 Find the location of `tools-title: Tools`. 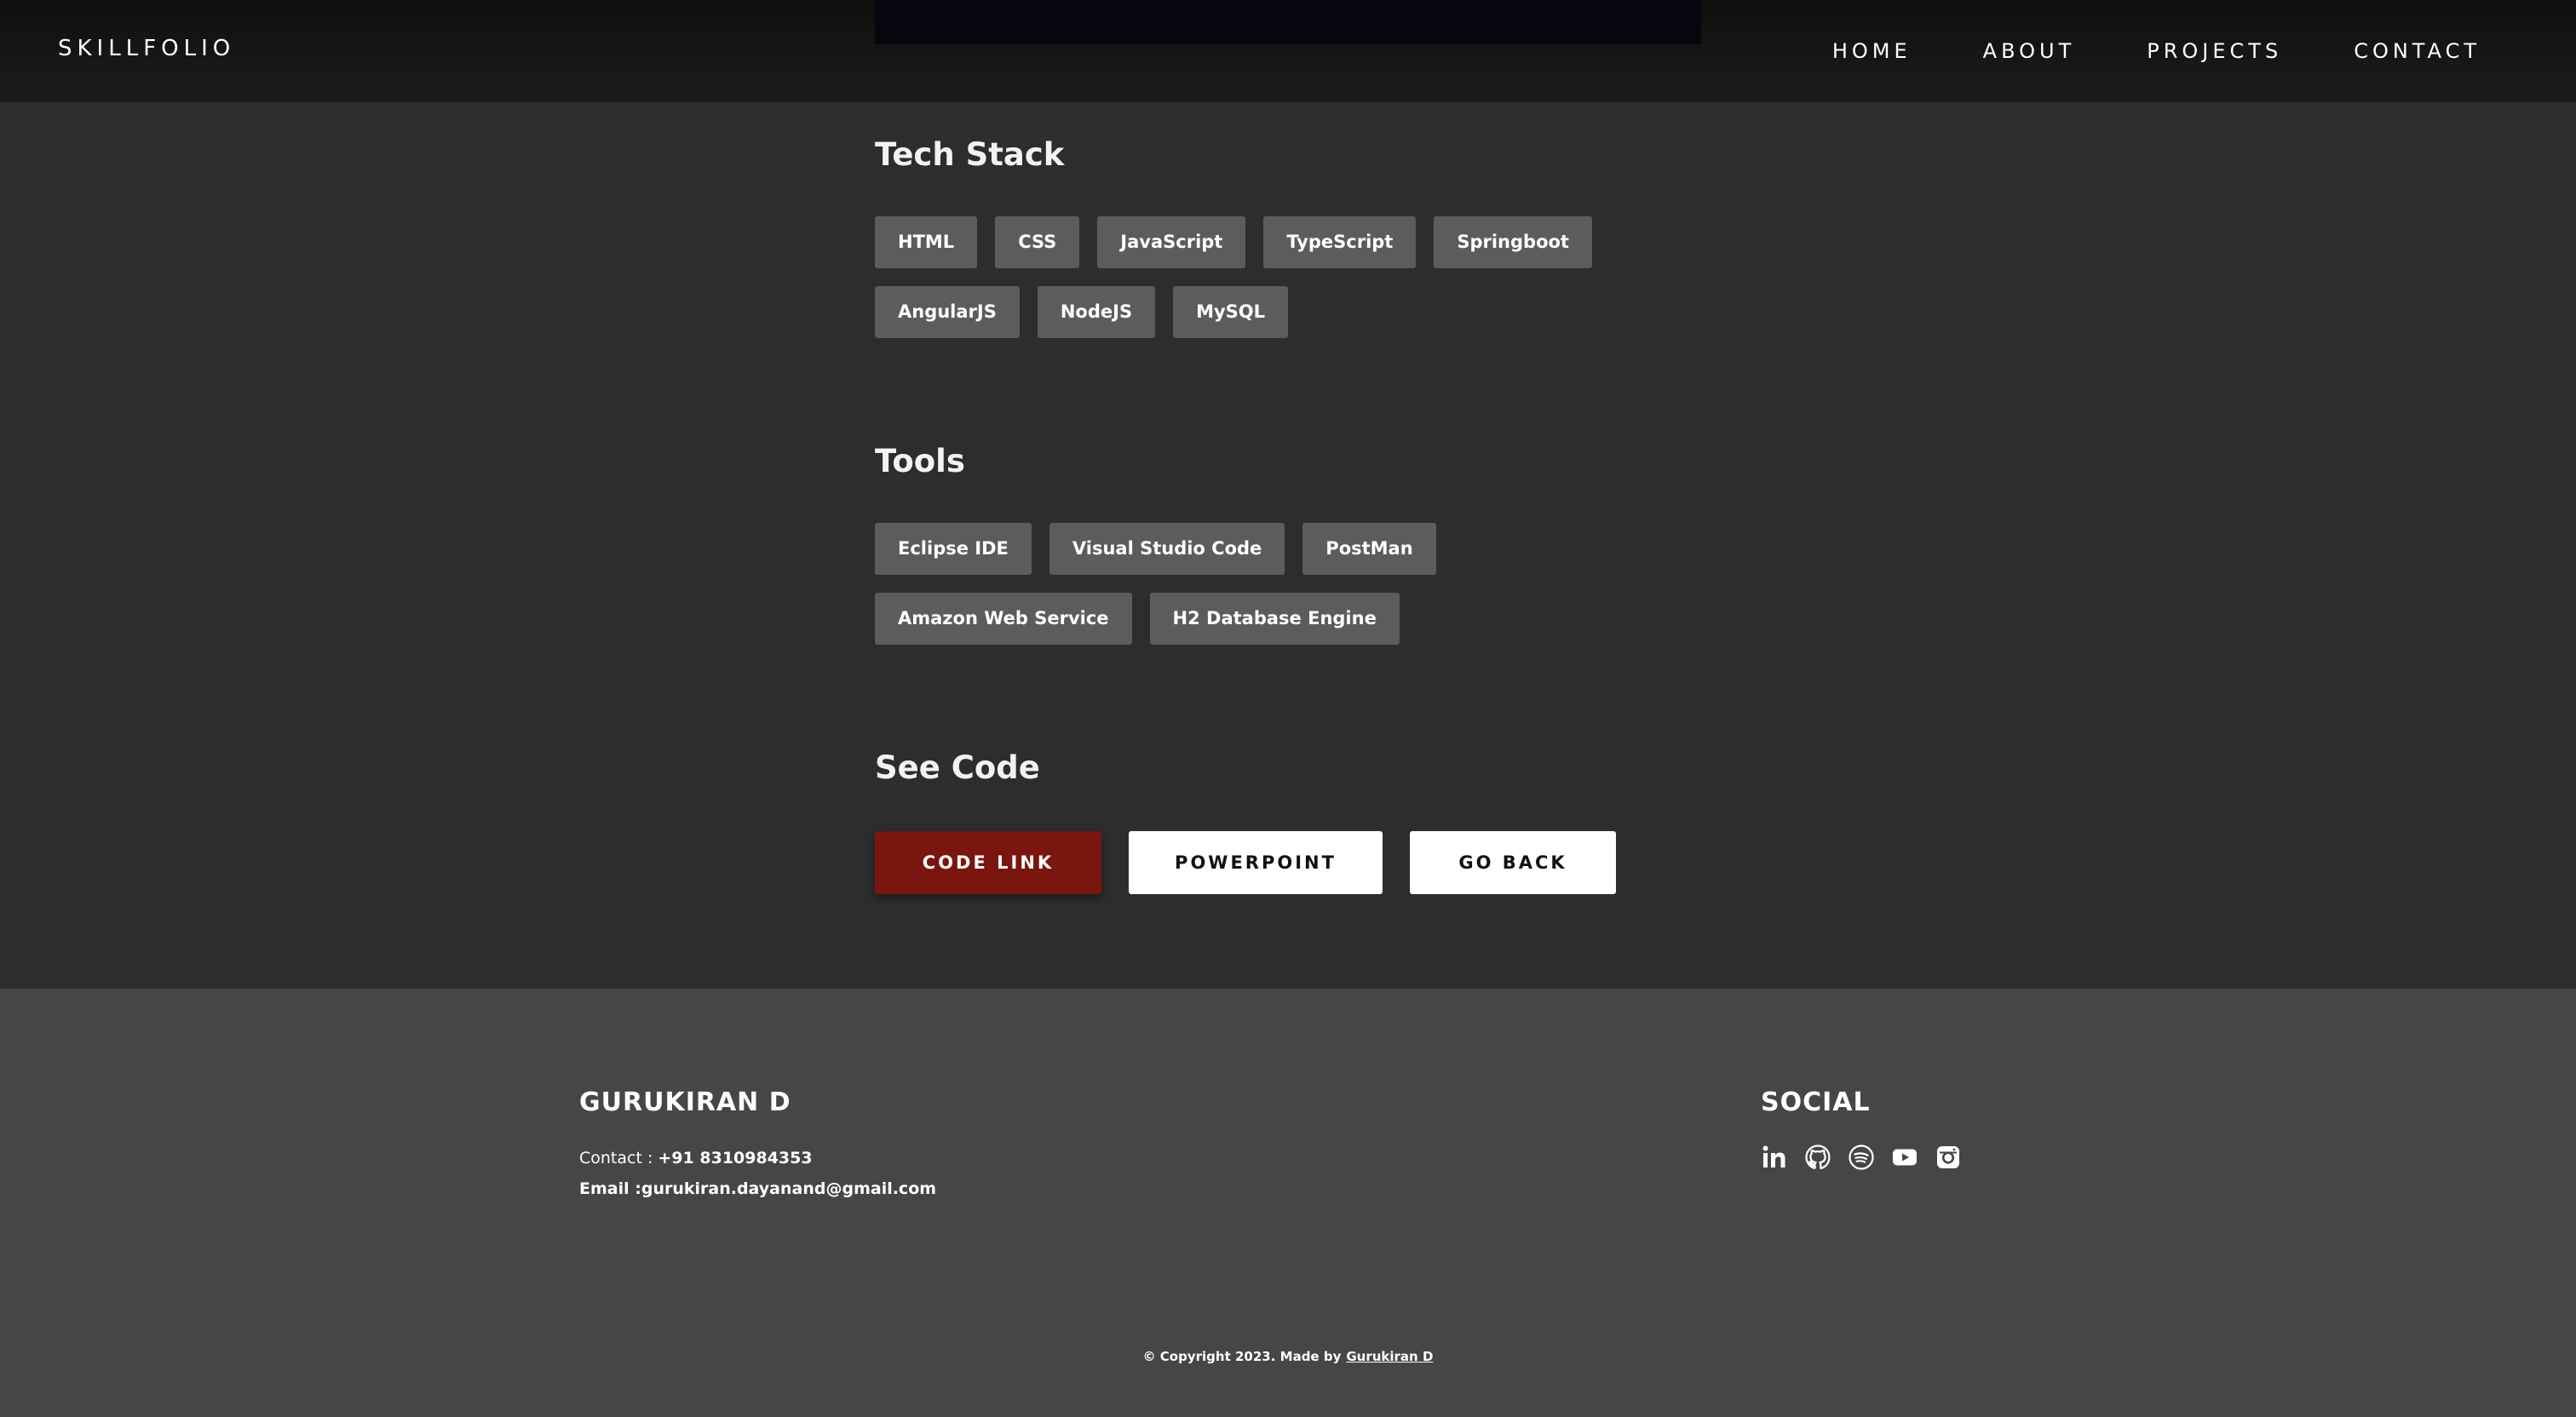

tools-title: Tools is located at coordinates (920, 461).